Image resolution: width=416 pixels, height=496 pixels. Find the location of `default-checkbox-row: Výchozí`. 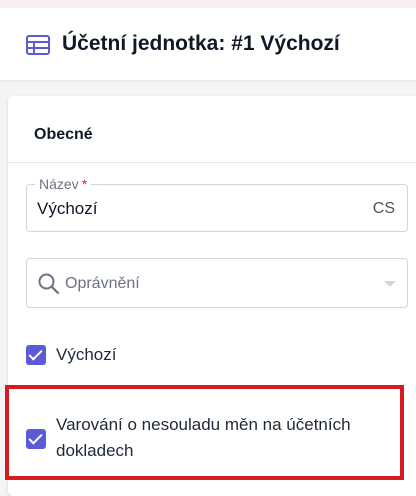

default-checkbox-row: Výchozí is located at coordinates (71, 355).